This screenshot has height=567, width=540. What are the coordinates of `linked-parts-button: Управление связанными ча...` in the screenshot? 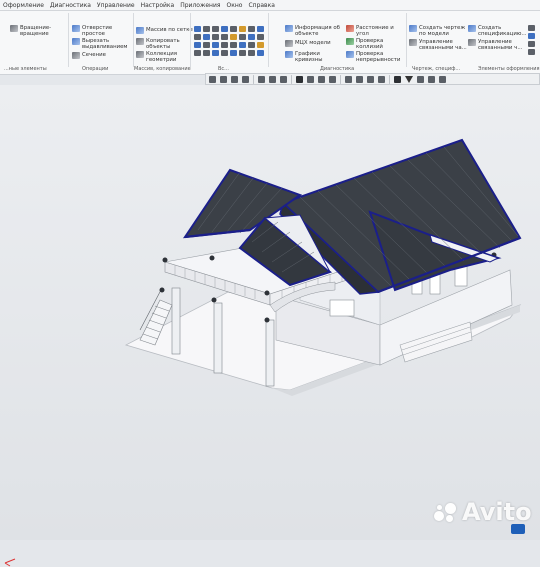 It's located at (438, 45).